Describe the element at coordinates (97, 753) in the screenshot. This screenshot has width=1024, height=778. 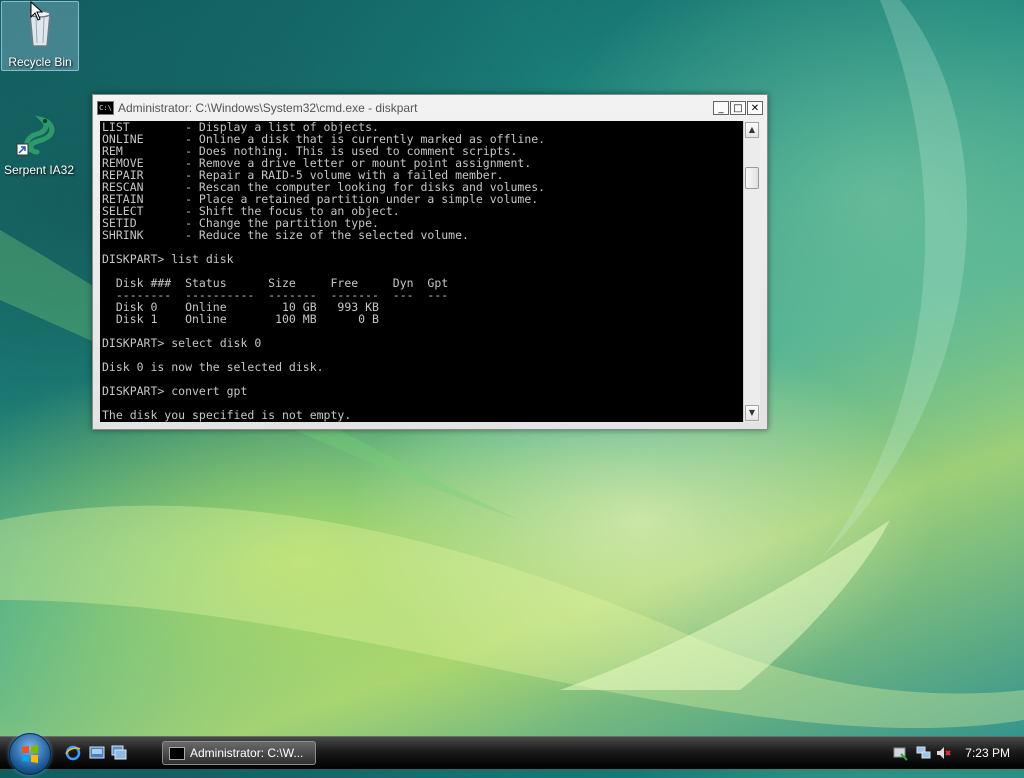
I see `show-desktop-icon` at that location.